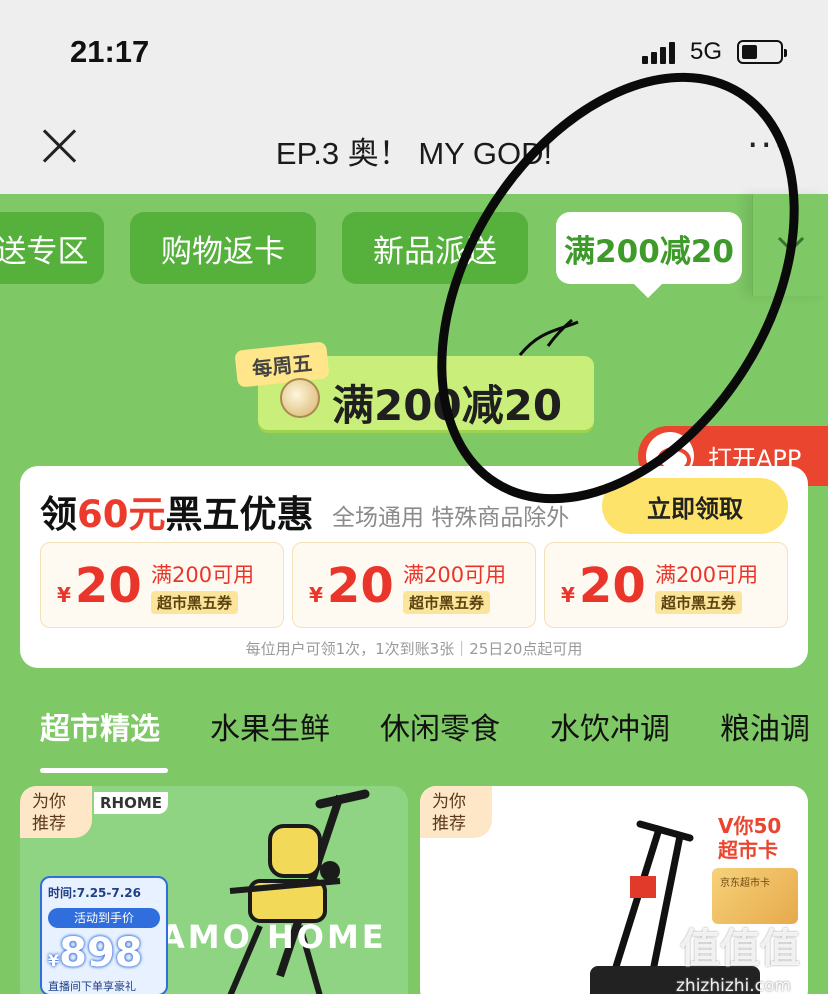 Image resolution: width=828 pixels, height=994 pixels. What do you see at coordinates (762, 52) in the screenshot?
I see `battery-icon` at bounding box center [762, 52].